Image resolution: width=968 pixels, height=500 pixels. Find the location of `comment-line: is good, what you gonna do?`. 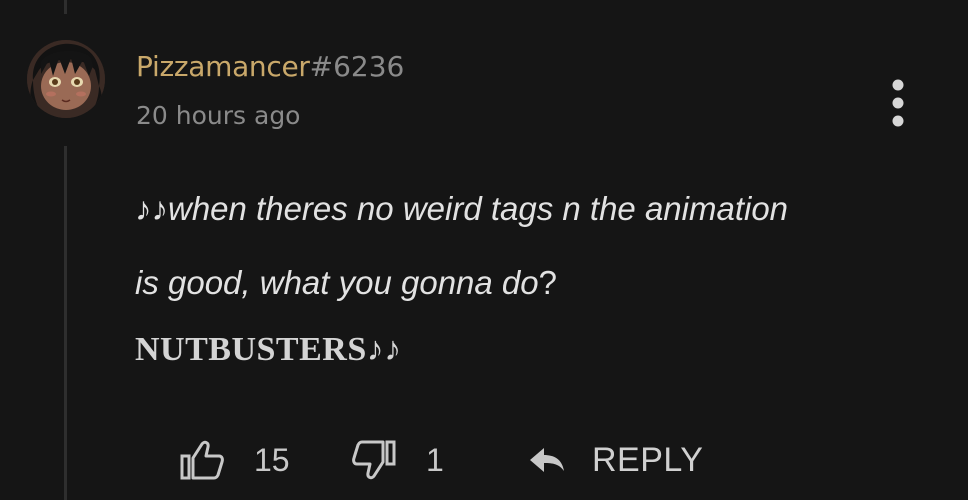

comment-line: is good, what you gonna do? is located at coordinates (540, 283).